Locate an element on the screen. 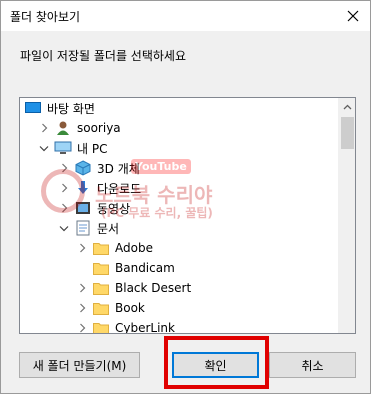 The image size is (371, 394). tree-item: 바탕 화면 is located at coordinates (179, 108).